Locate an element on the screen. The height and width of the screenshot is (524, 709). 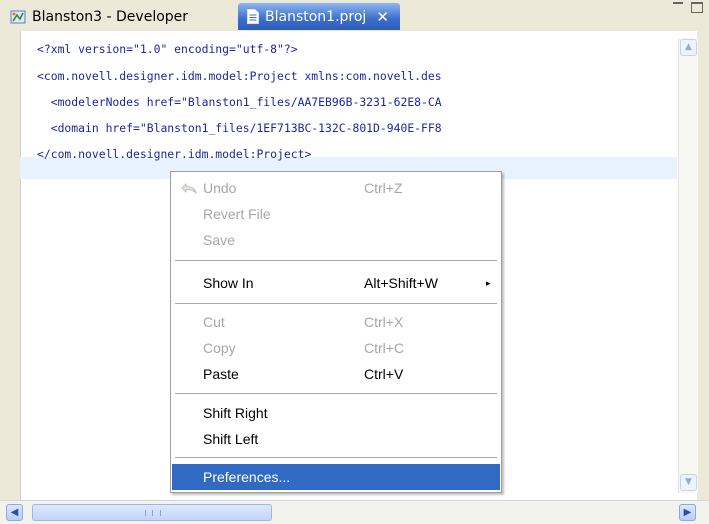
horizontal-scrollbar: ◀ ▶ is located at coordinates (354, 512).